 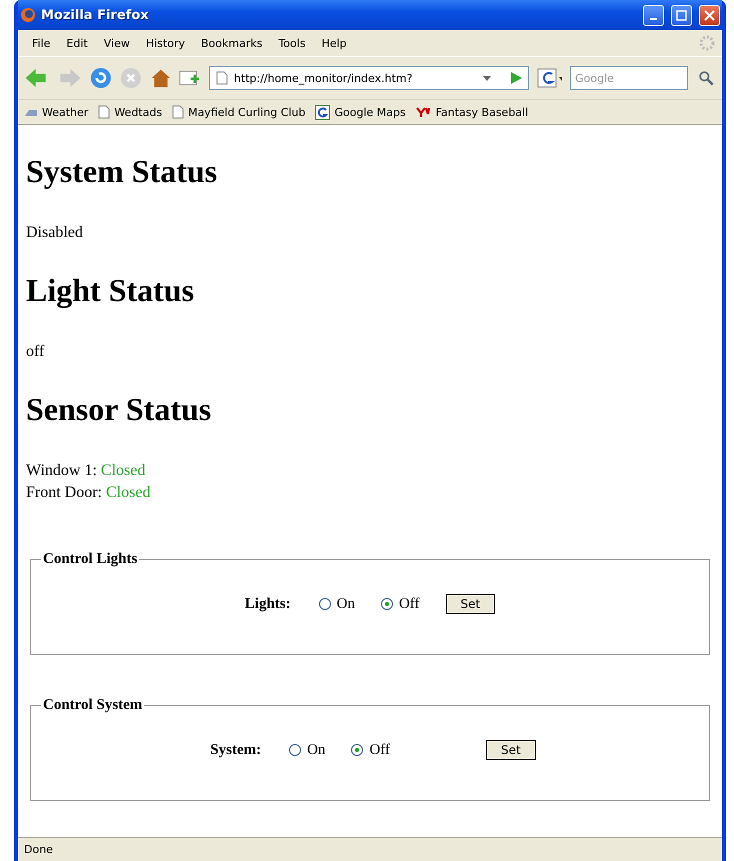 I want to click on throbber-icon, so click(x=707, y=43).